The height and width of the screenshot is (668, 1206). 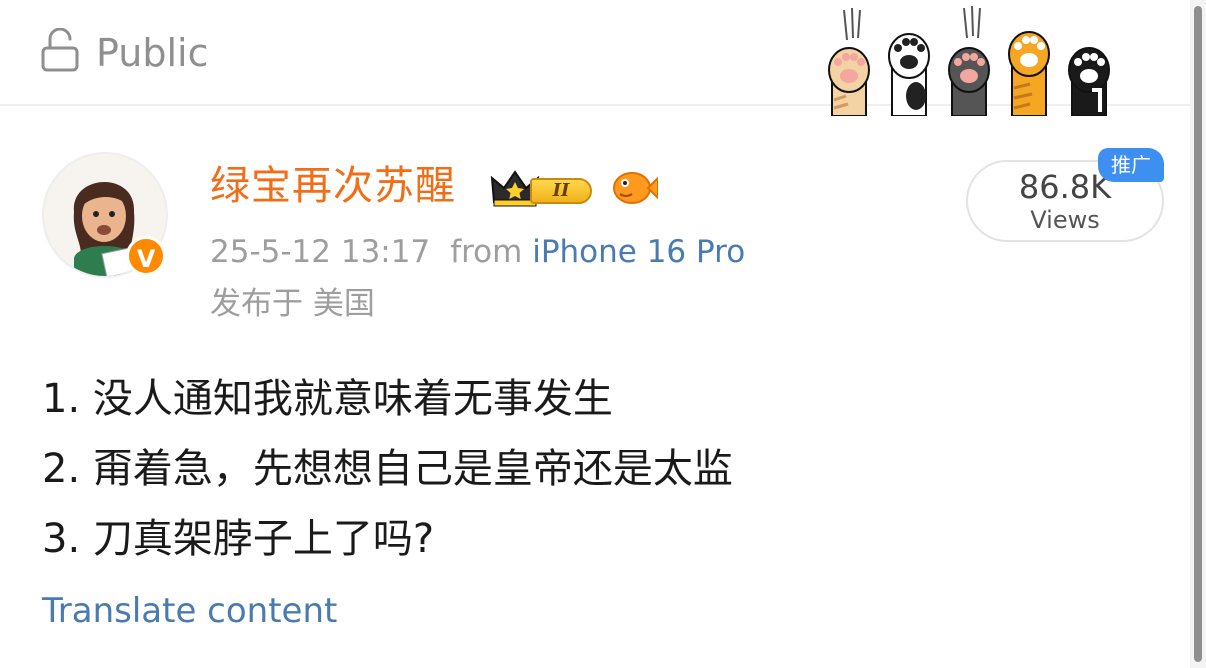 I want to click on verified-badge: V, so click(x=146, y=256).